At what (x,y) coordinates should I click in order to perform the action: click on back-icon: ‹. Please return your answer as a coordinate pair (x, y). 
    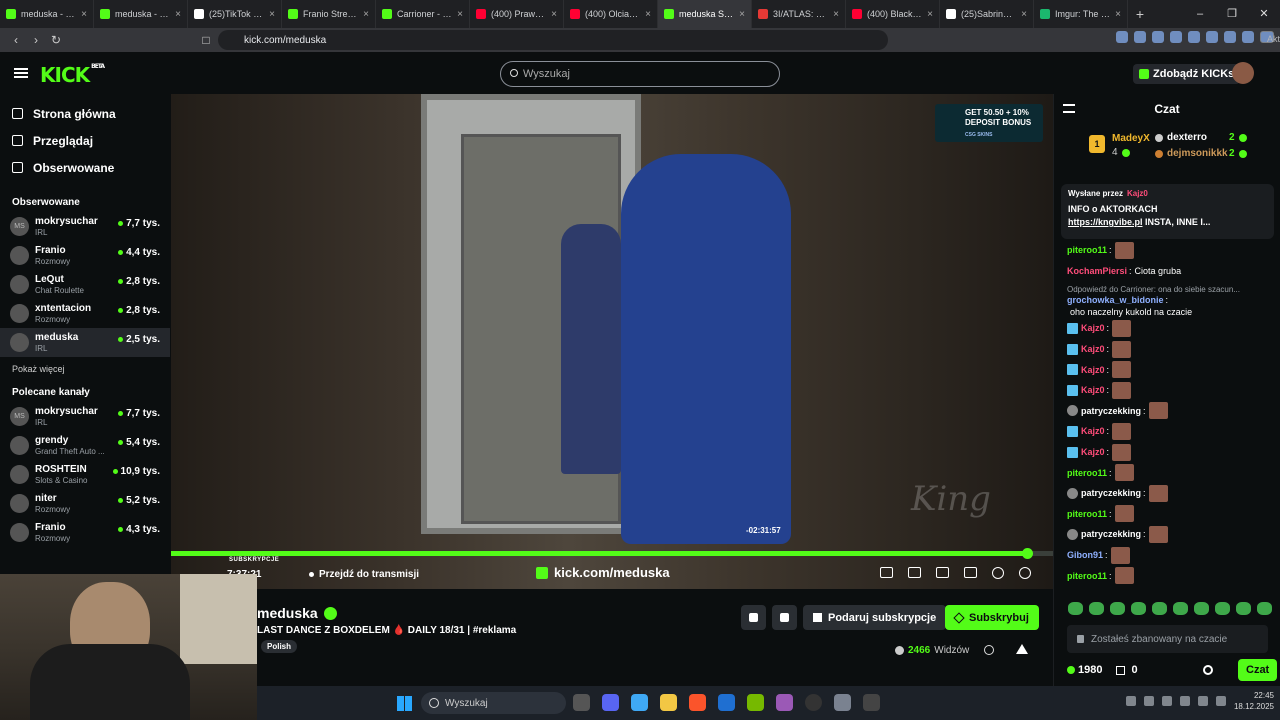
    Looking at the image, I should click on (16, 40).